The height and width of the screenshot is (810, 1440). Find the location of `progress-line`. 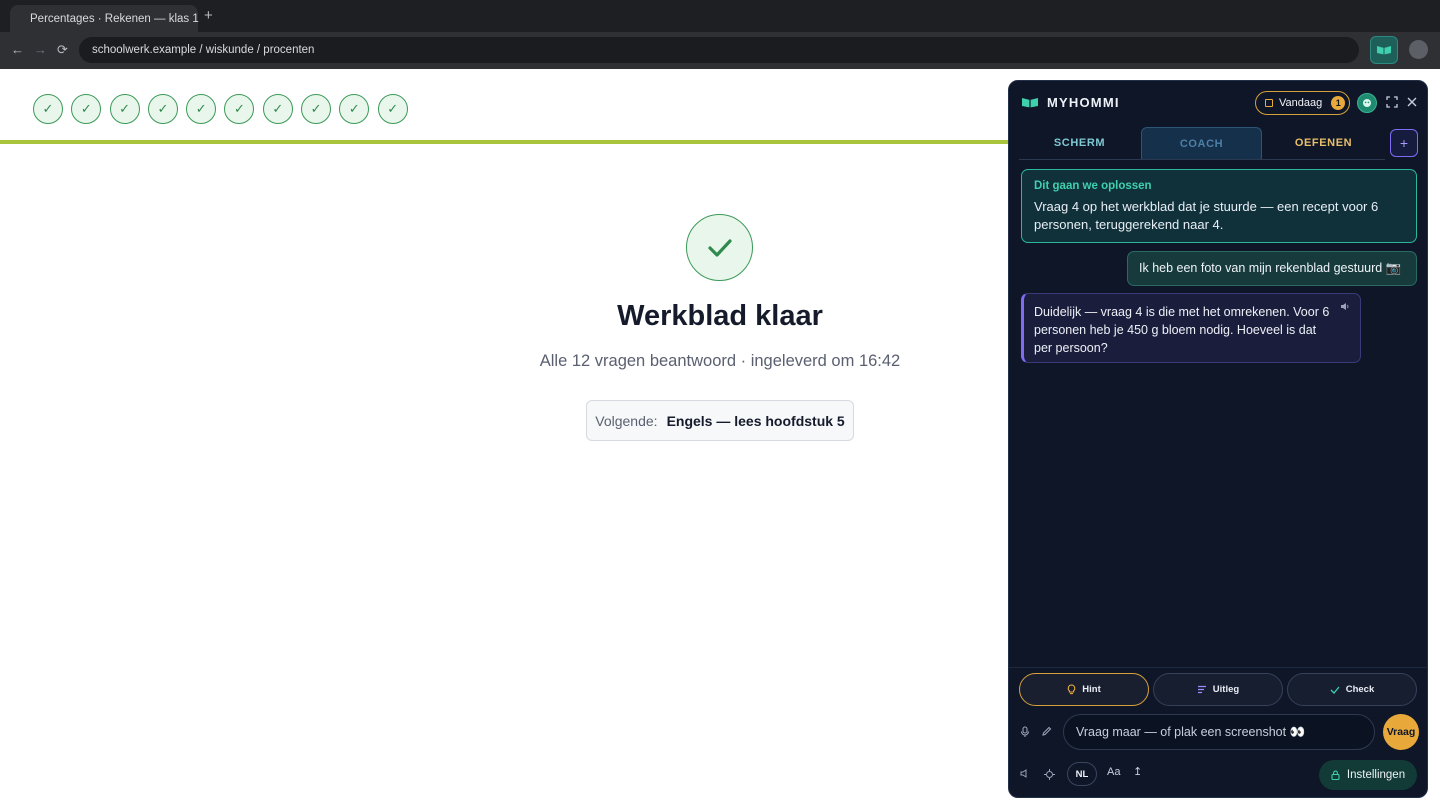

progress-line is located at coordinates (505, 142).